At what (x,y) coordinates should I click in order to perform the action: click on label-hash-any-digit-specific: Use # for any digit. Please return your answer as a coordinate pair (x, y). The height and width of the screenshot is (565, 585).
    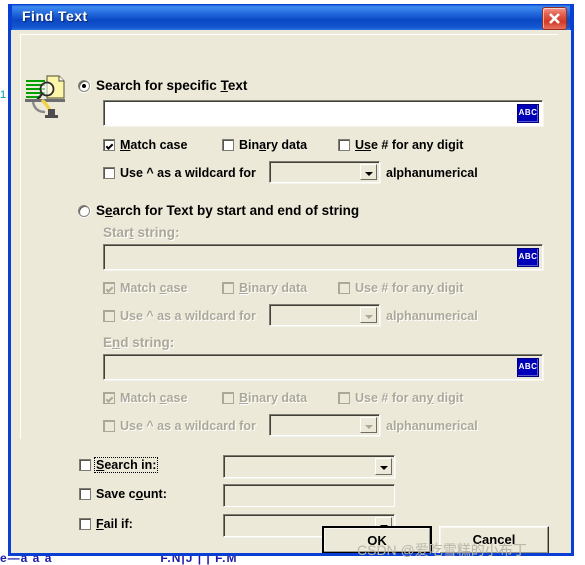
    Looking at the image, I should click on (409, 145).